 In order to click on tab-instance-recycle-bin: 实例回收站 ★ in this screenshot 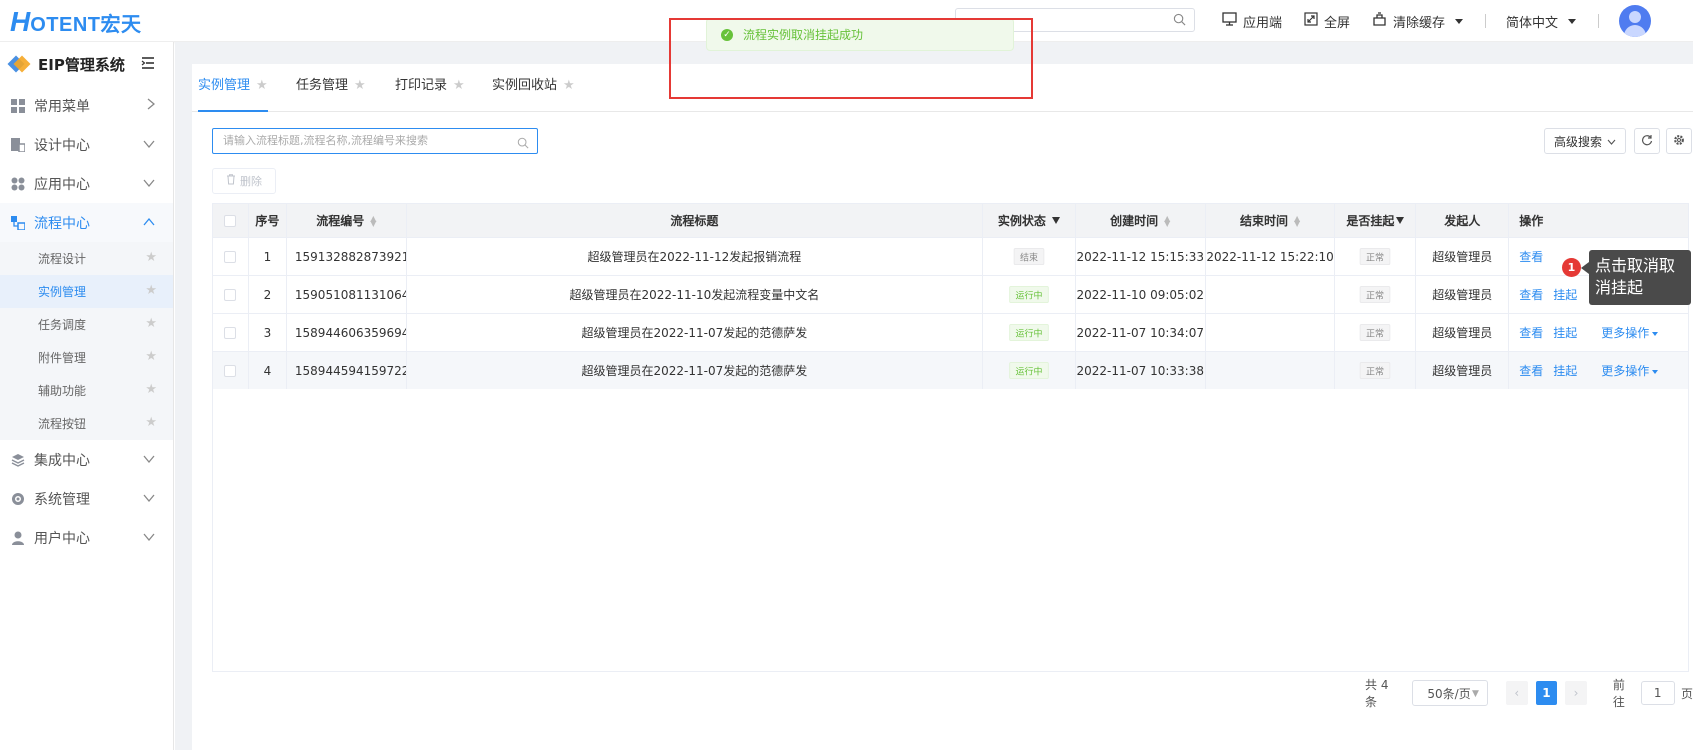, I will do `click(533, 88)`.